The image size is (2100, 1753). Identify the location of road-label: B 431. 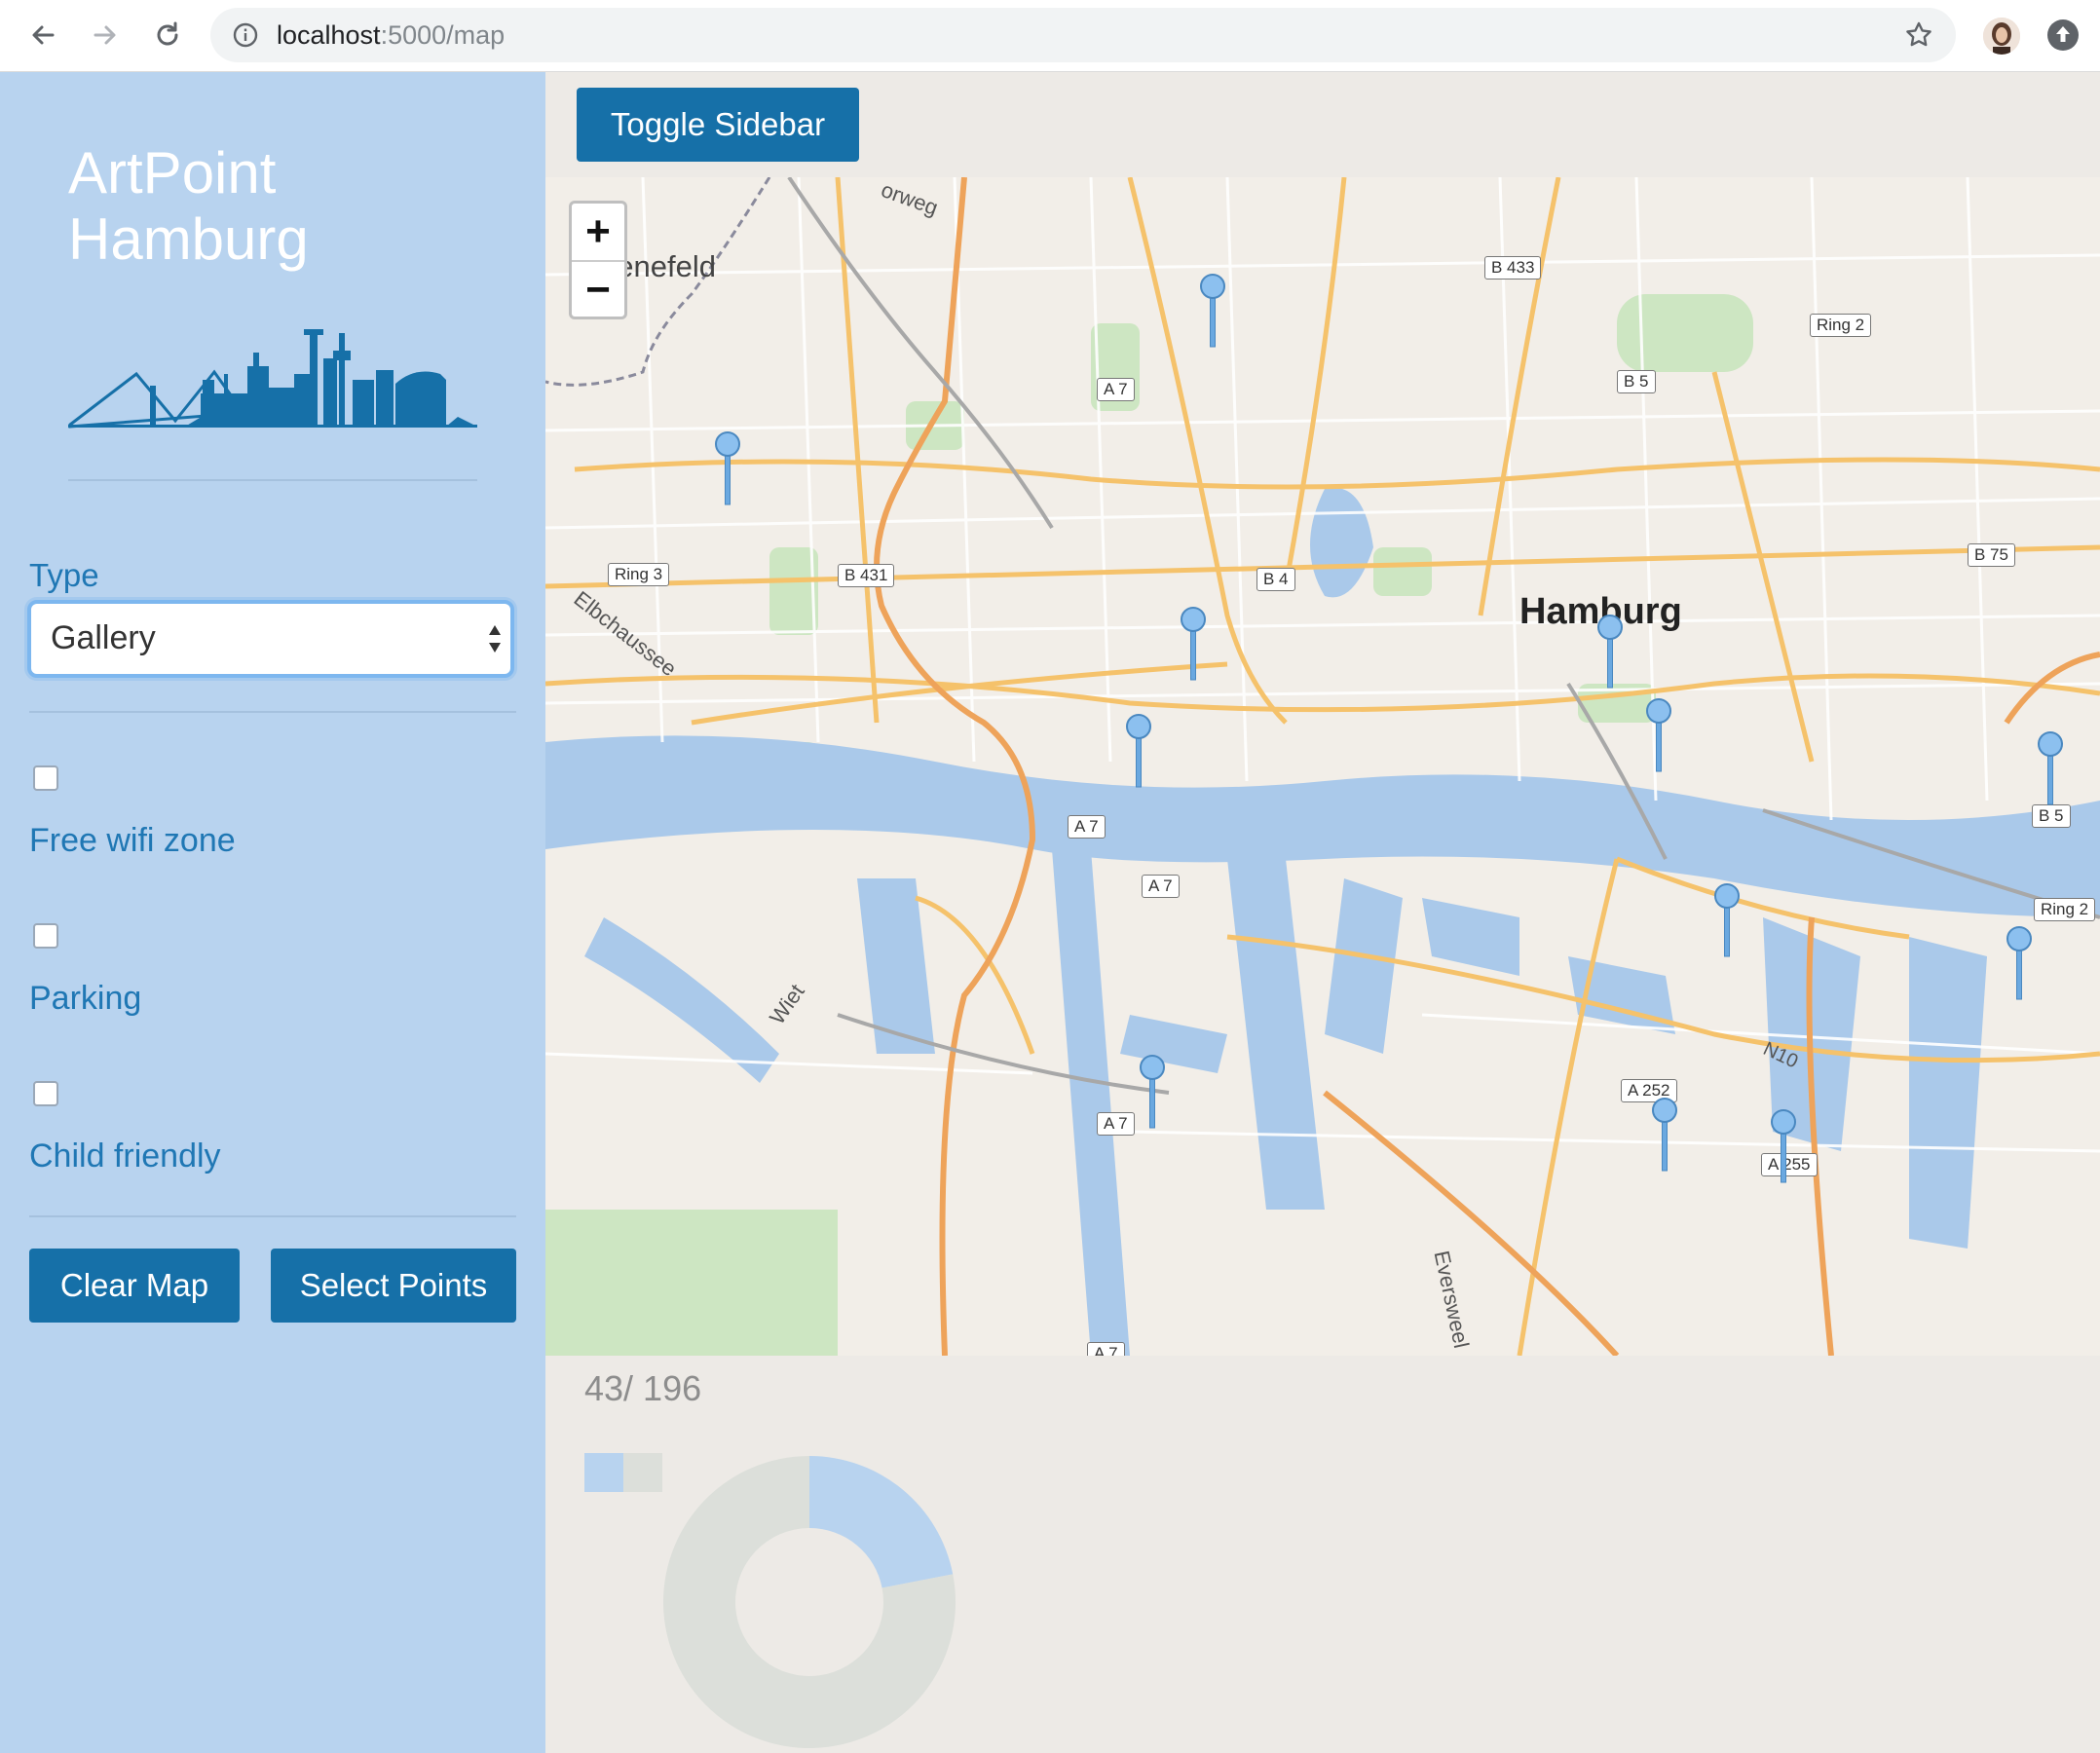
(866, 575).